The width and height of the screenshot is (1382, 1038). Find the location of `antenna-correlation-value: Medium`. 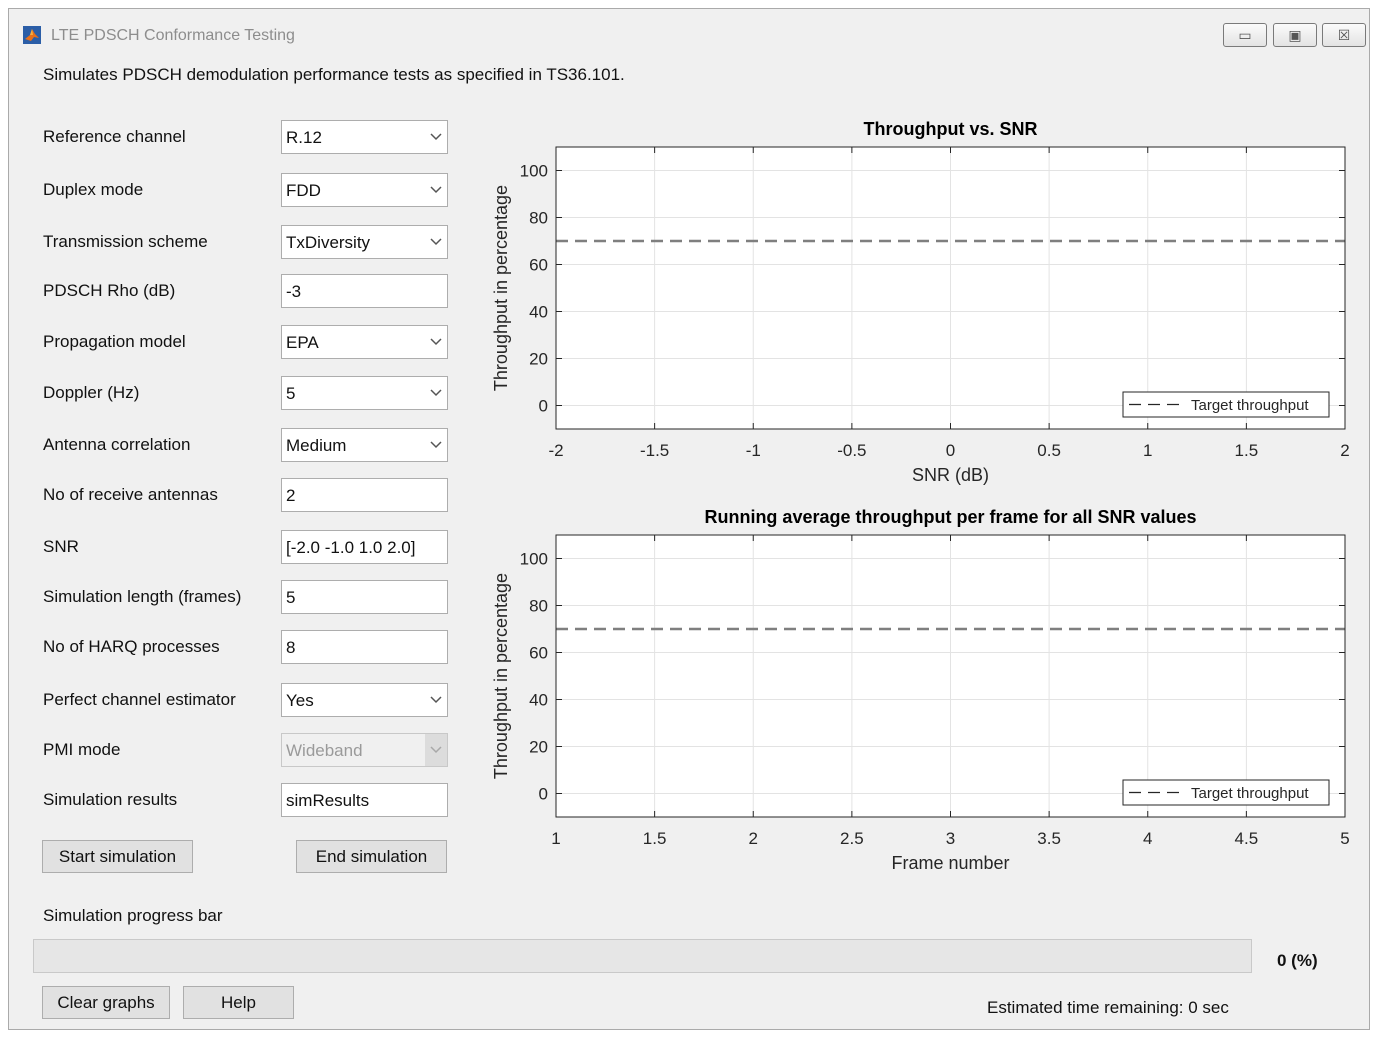

antenna-correlation-value: Medium is located at coordinates (316, 445).